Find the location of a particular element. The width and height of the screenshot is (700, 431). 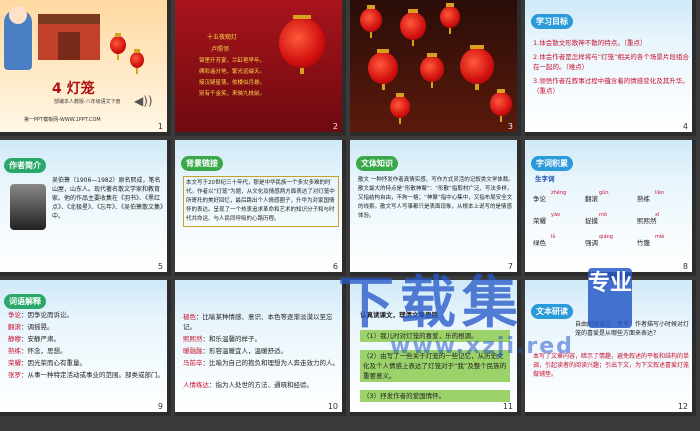

definition-row: 人情练达：指为人处世的方法、通晓和经验。 is located at coordinates (248, 385).